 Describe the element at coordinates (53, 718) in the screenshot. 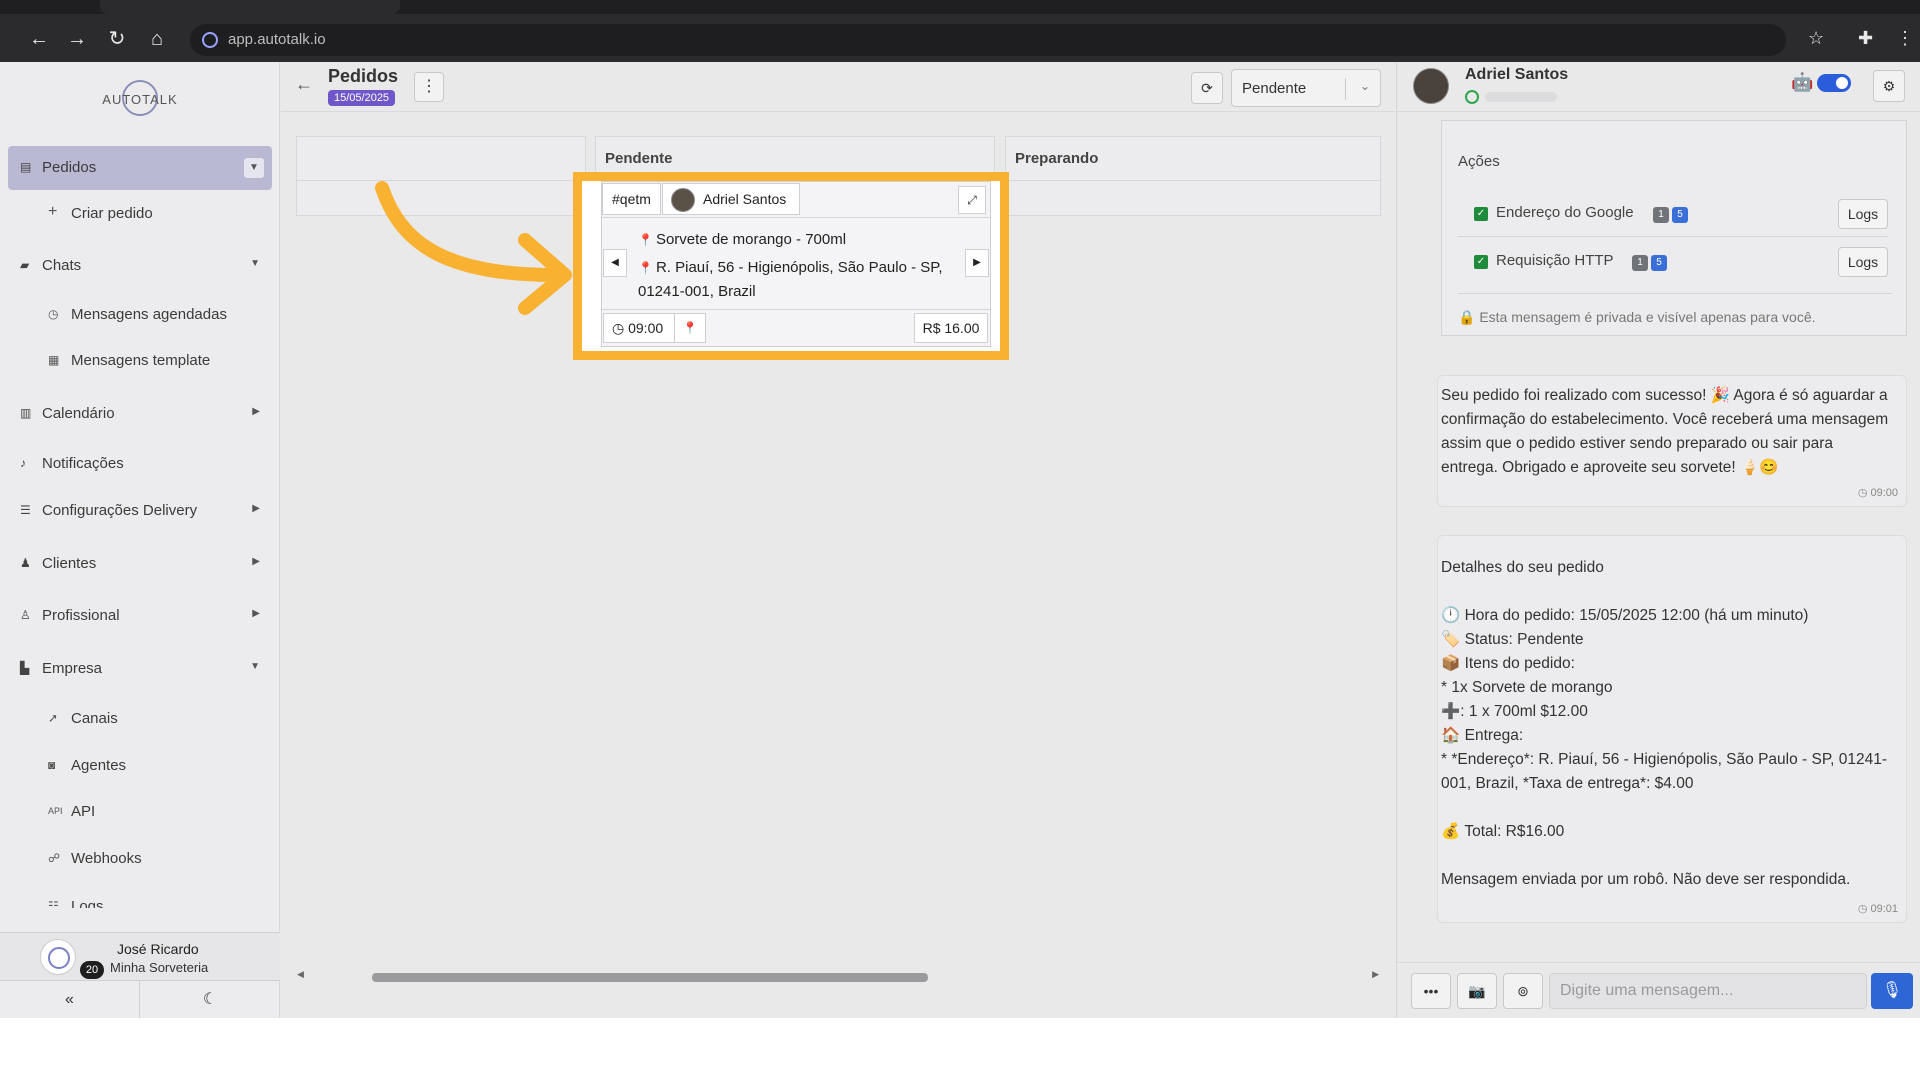

I see `rocket-icon: ➚` at that location.